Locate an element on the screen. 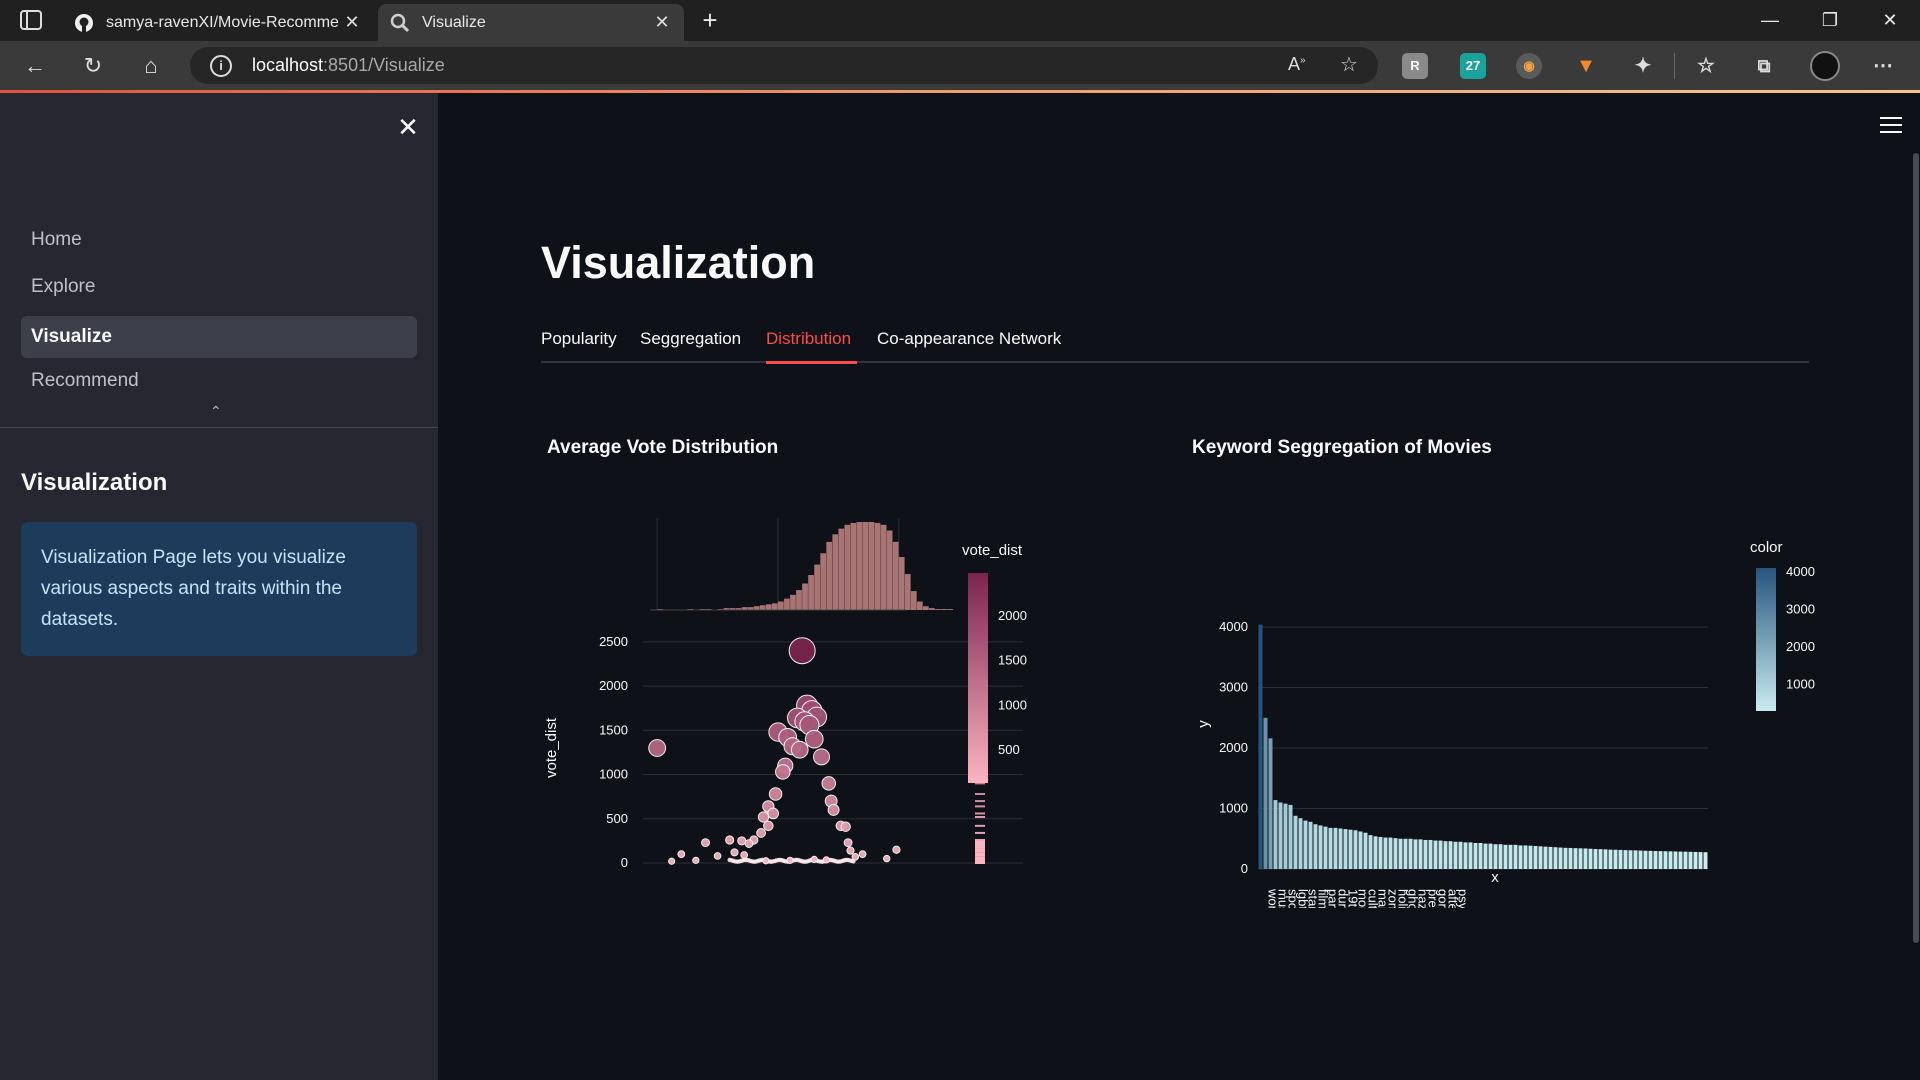  y-tick-label: 0 is located at coordinates (624, 862).